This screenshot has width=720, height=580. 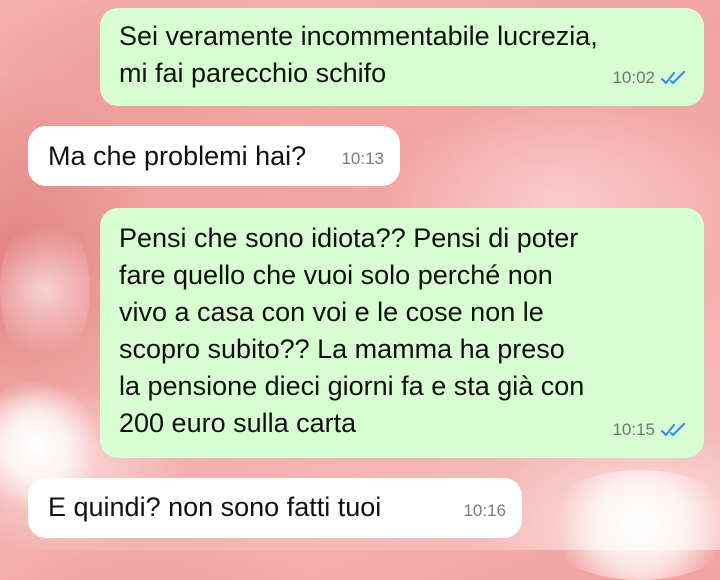 I want to click on message-time: 10:16, so click(x=484, y=510).